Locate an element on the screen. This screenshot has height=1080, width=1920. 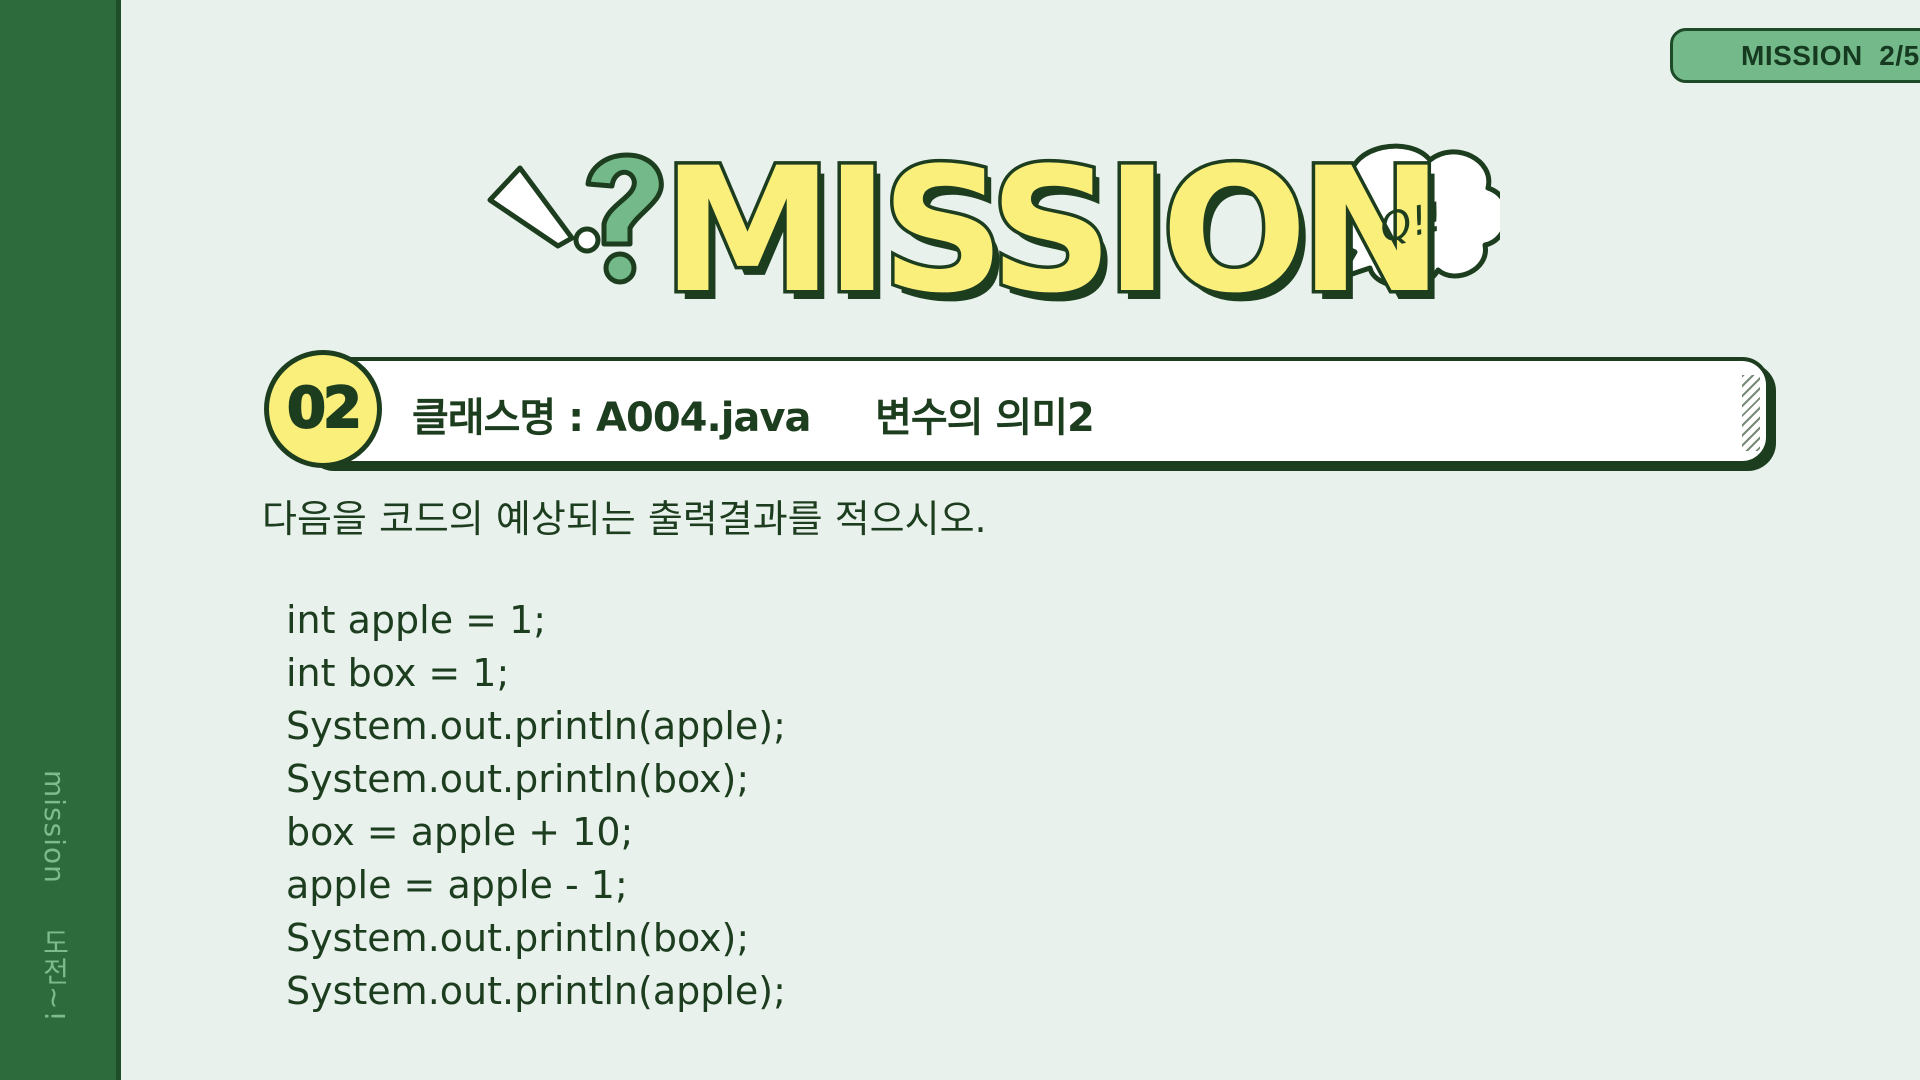
hero-title: MISSION is located at coordinates (1052, 230).